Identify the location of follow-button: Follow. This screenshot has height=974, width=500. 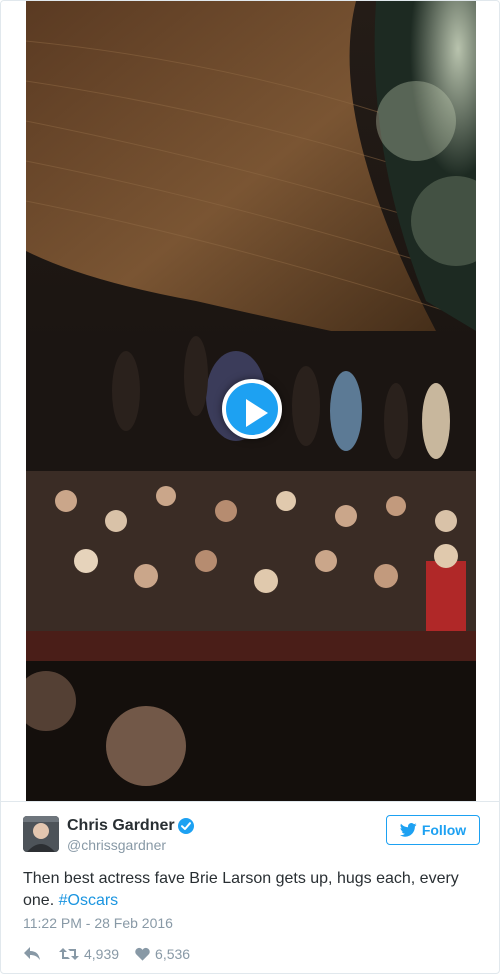
(433, 830).